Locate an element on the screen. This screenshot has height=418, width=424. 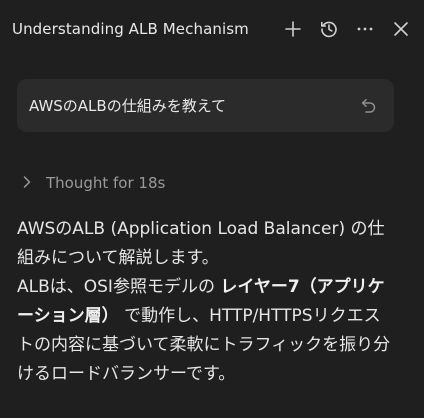
chevron-right-icon is located at coordinates (27, 183).